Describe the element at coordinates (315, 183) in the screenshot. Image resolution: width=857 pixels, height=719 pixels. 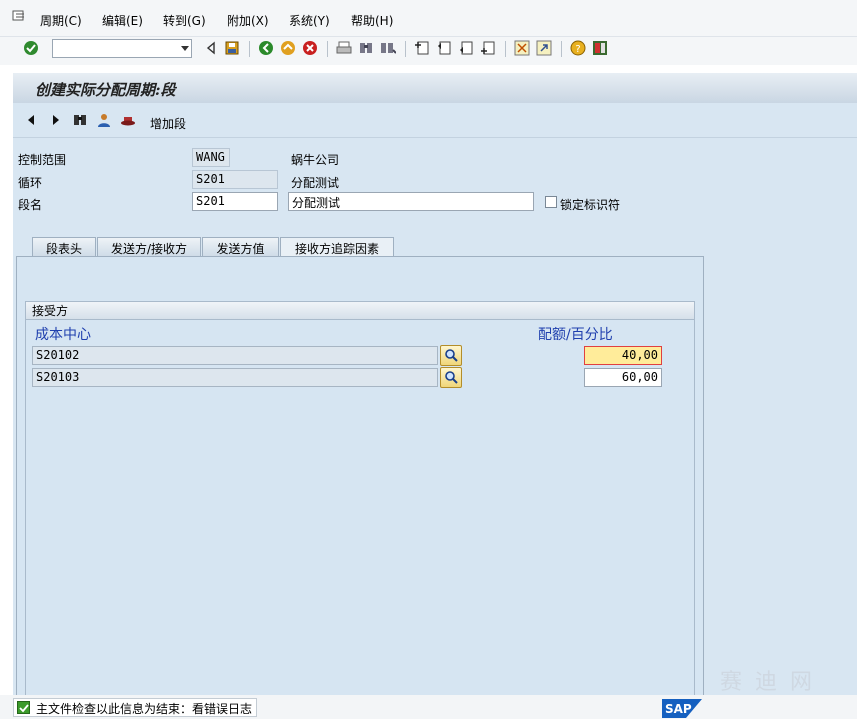
I see `cycle-description: 分配测试` at that location.